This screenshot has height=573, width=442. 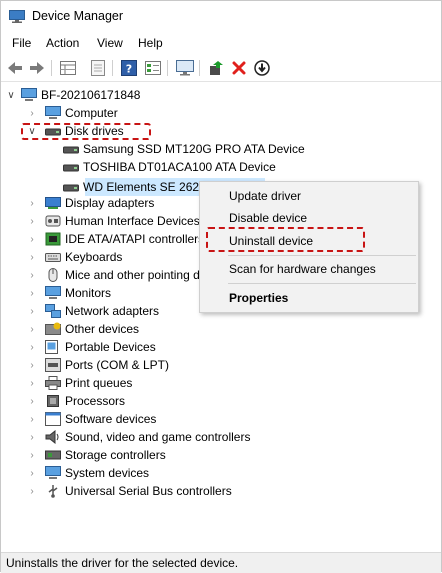 What do you see at coordinates (53, 437) in the screenshot?
I see `speaker-icon` at bounding box center [53, 437].